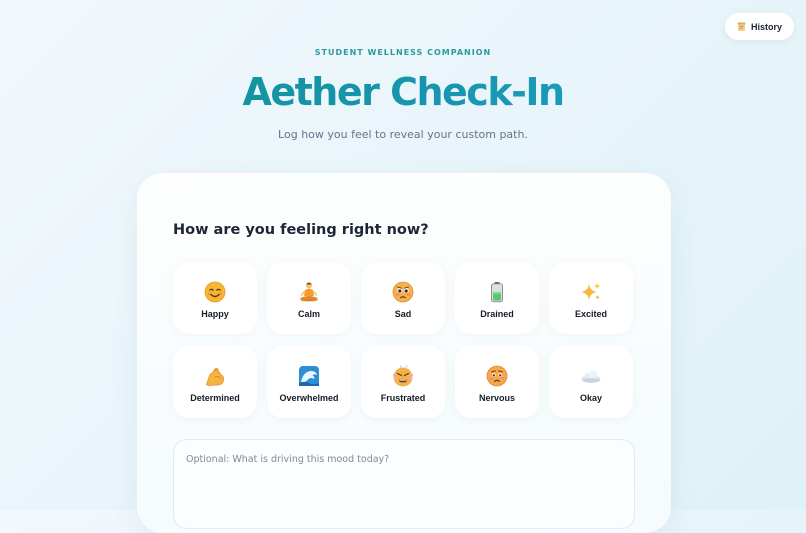 The image size is (806, 533). I want to click on history-button: History, so click(759, 26).